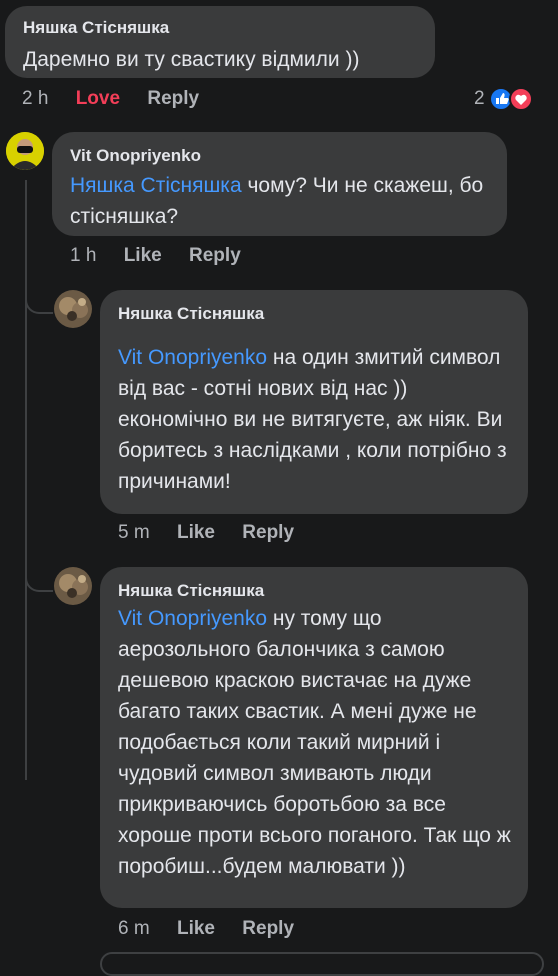 The width and height of the screenshot is (558, 976). Describe the element at coordinates (191, 59) in the screenshot. I see `comment-text: Даремно ви ту свастику відмили ))` at that location.